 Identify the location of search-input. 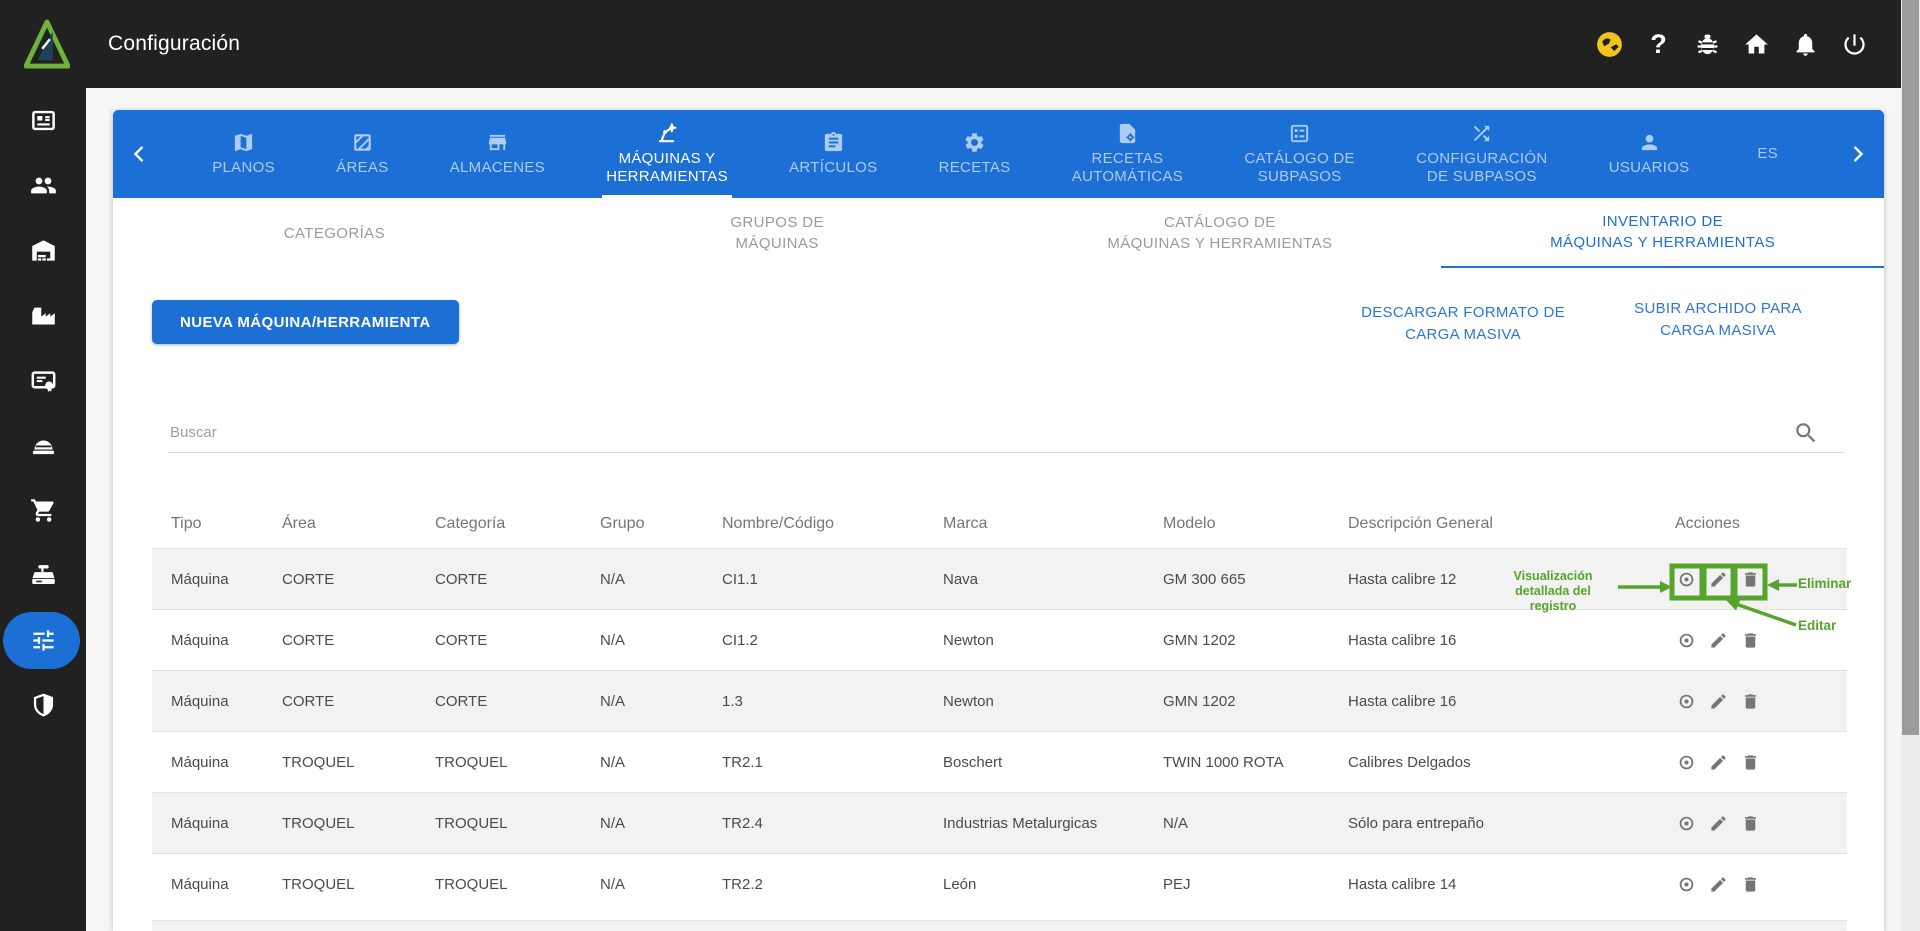
(978, 432).